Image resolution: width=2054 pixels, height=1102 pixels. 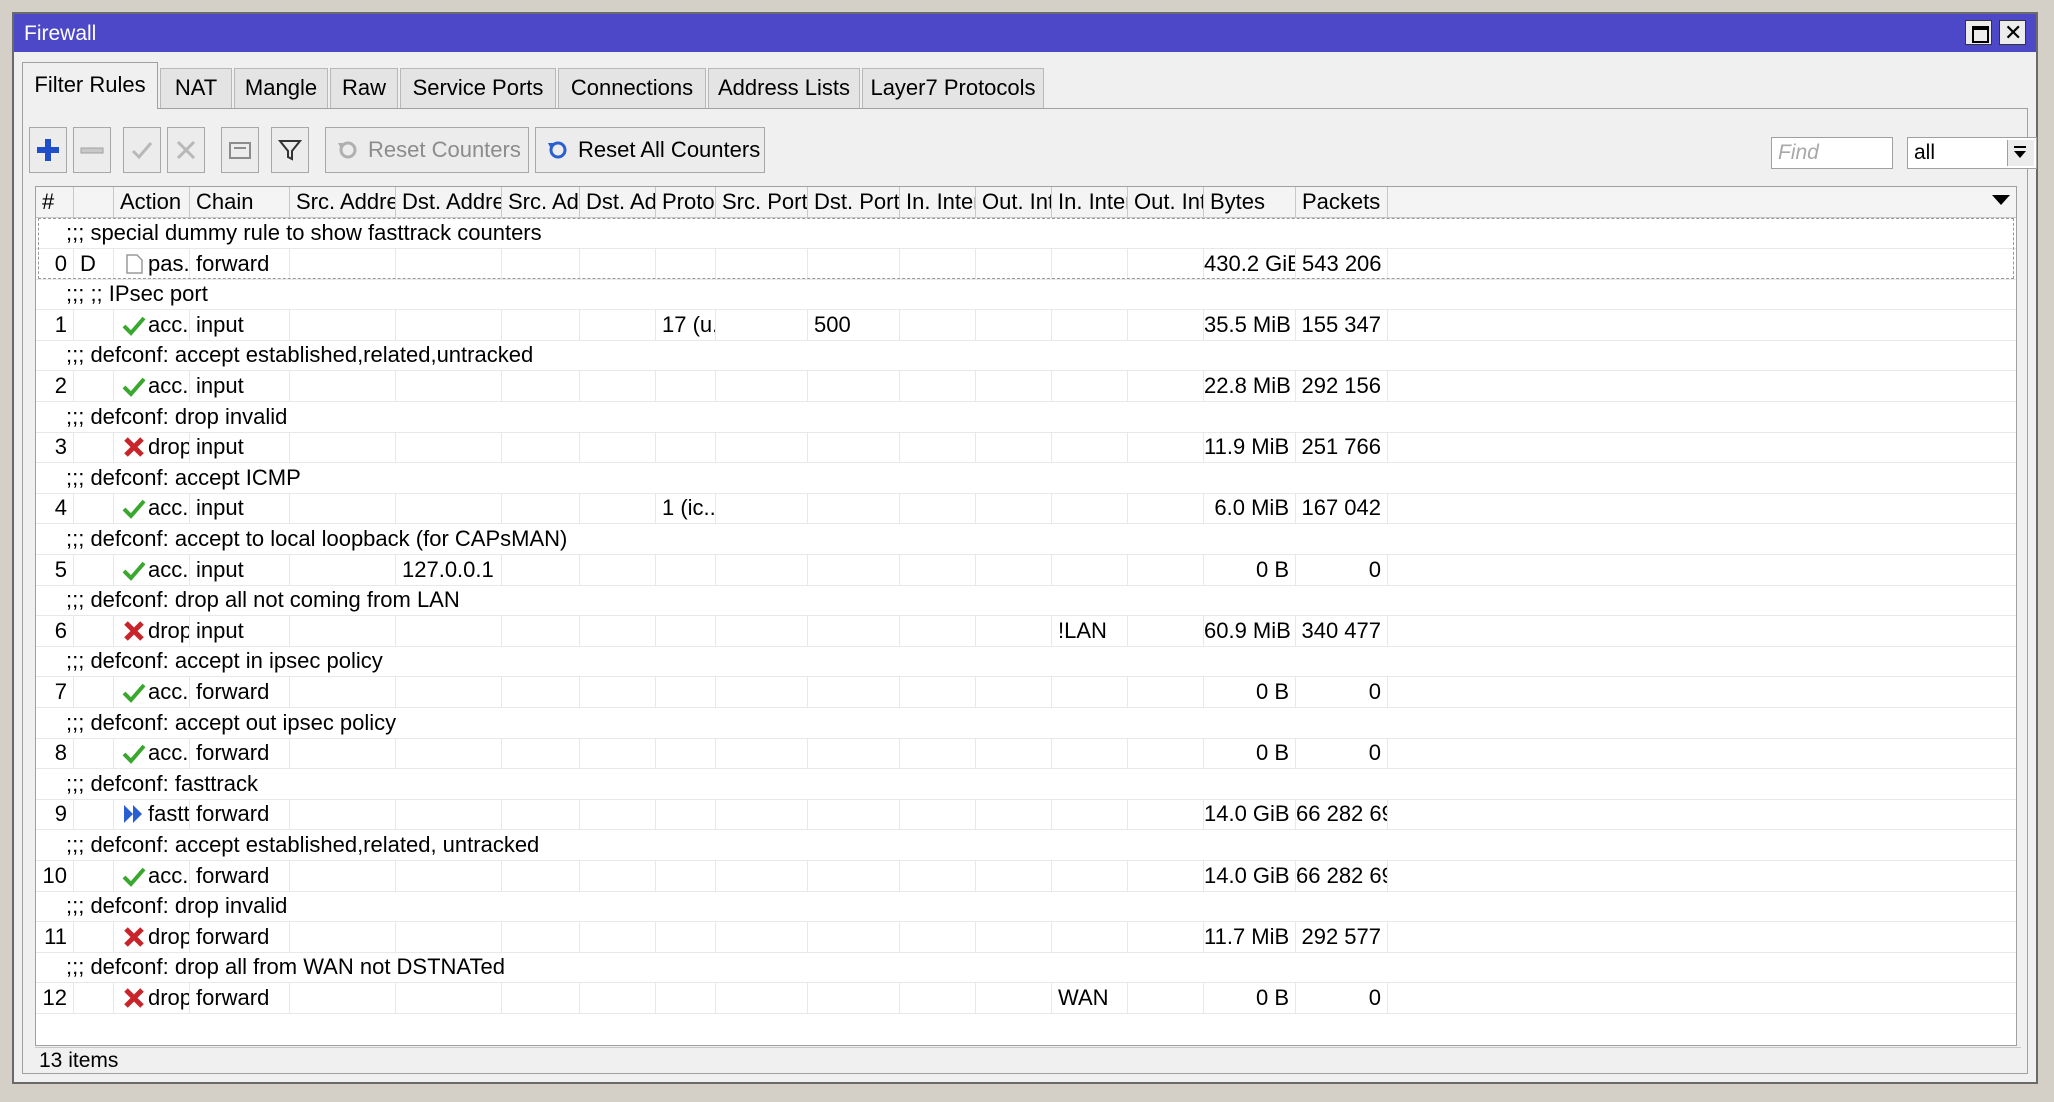 I want to click on title-bar: Firewall ✕, so click(x=1025, y=33).